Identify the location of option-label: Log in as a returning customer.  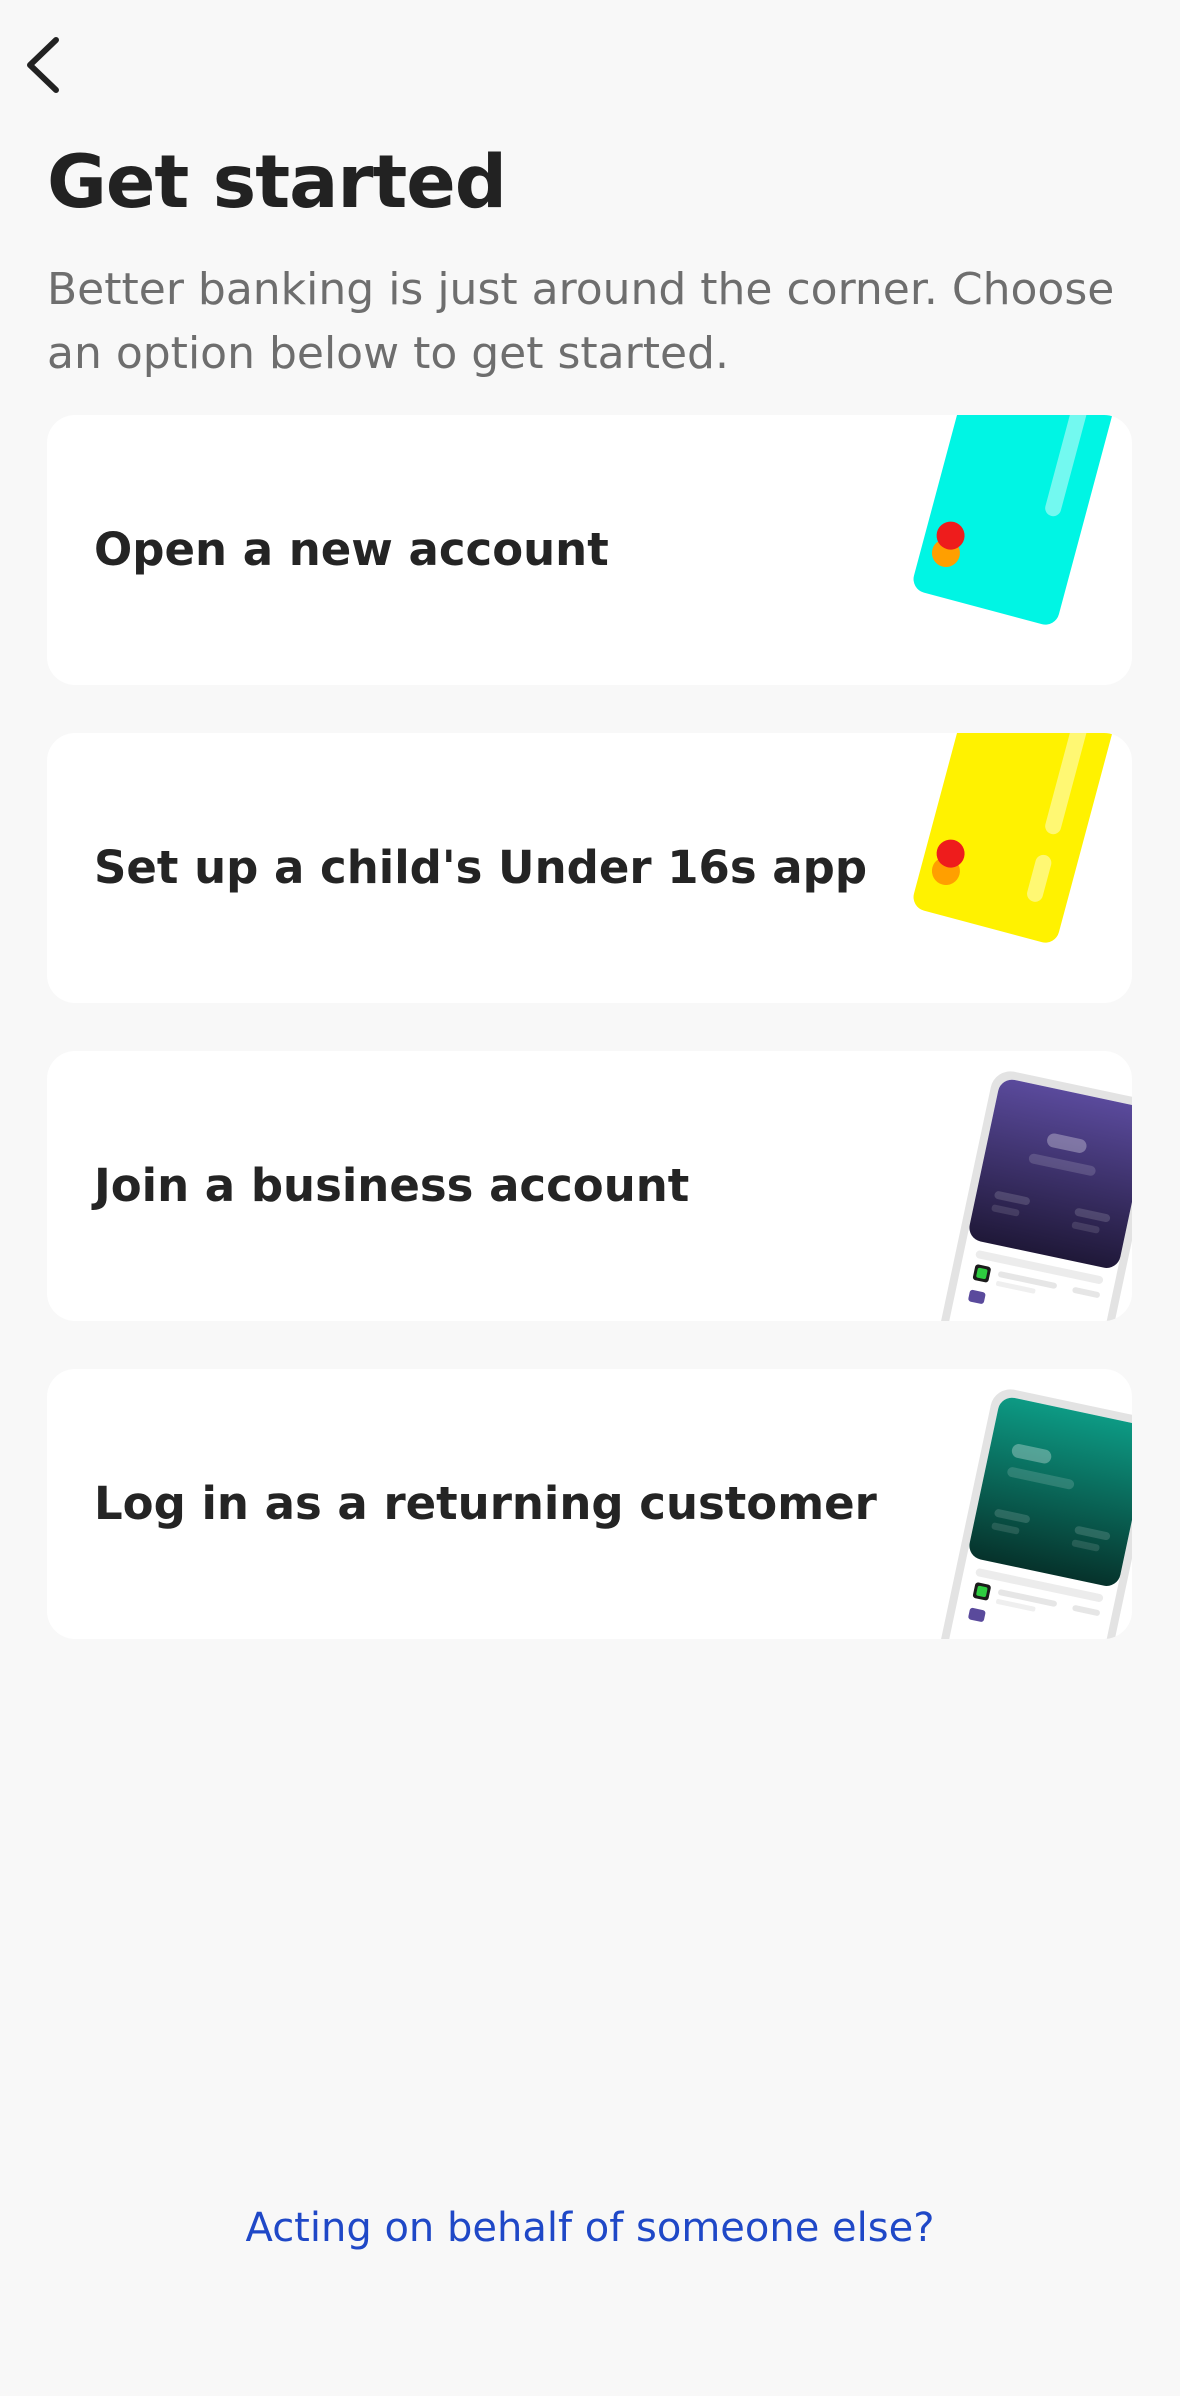
(485, 1503).